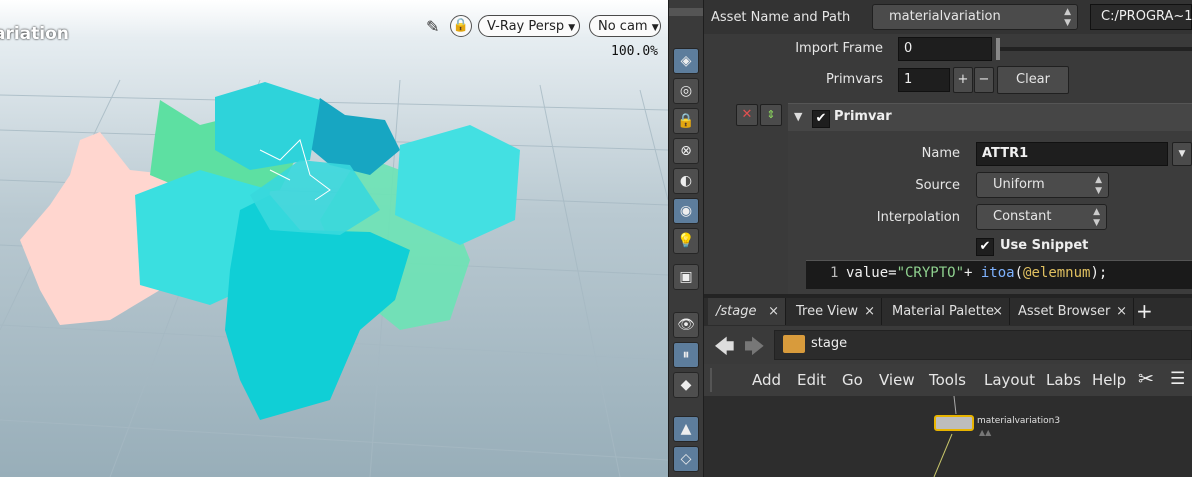 The image size is (1192, 477). Describe the element at coordinates (827, 311) in the screenshot. I see `tab-label: Tree View` at that location.